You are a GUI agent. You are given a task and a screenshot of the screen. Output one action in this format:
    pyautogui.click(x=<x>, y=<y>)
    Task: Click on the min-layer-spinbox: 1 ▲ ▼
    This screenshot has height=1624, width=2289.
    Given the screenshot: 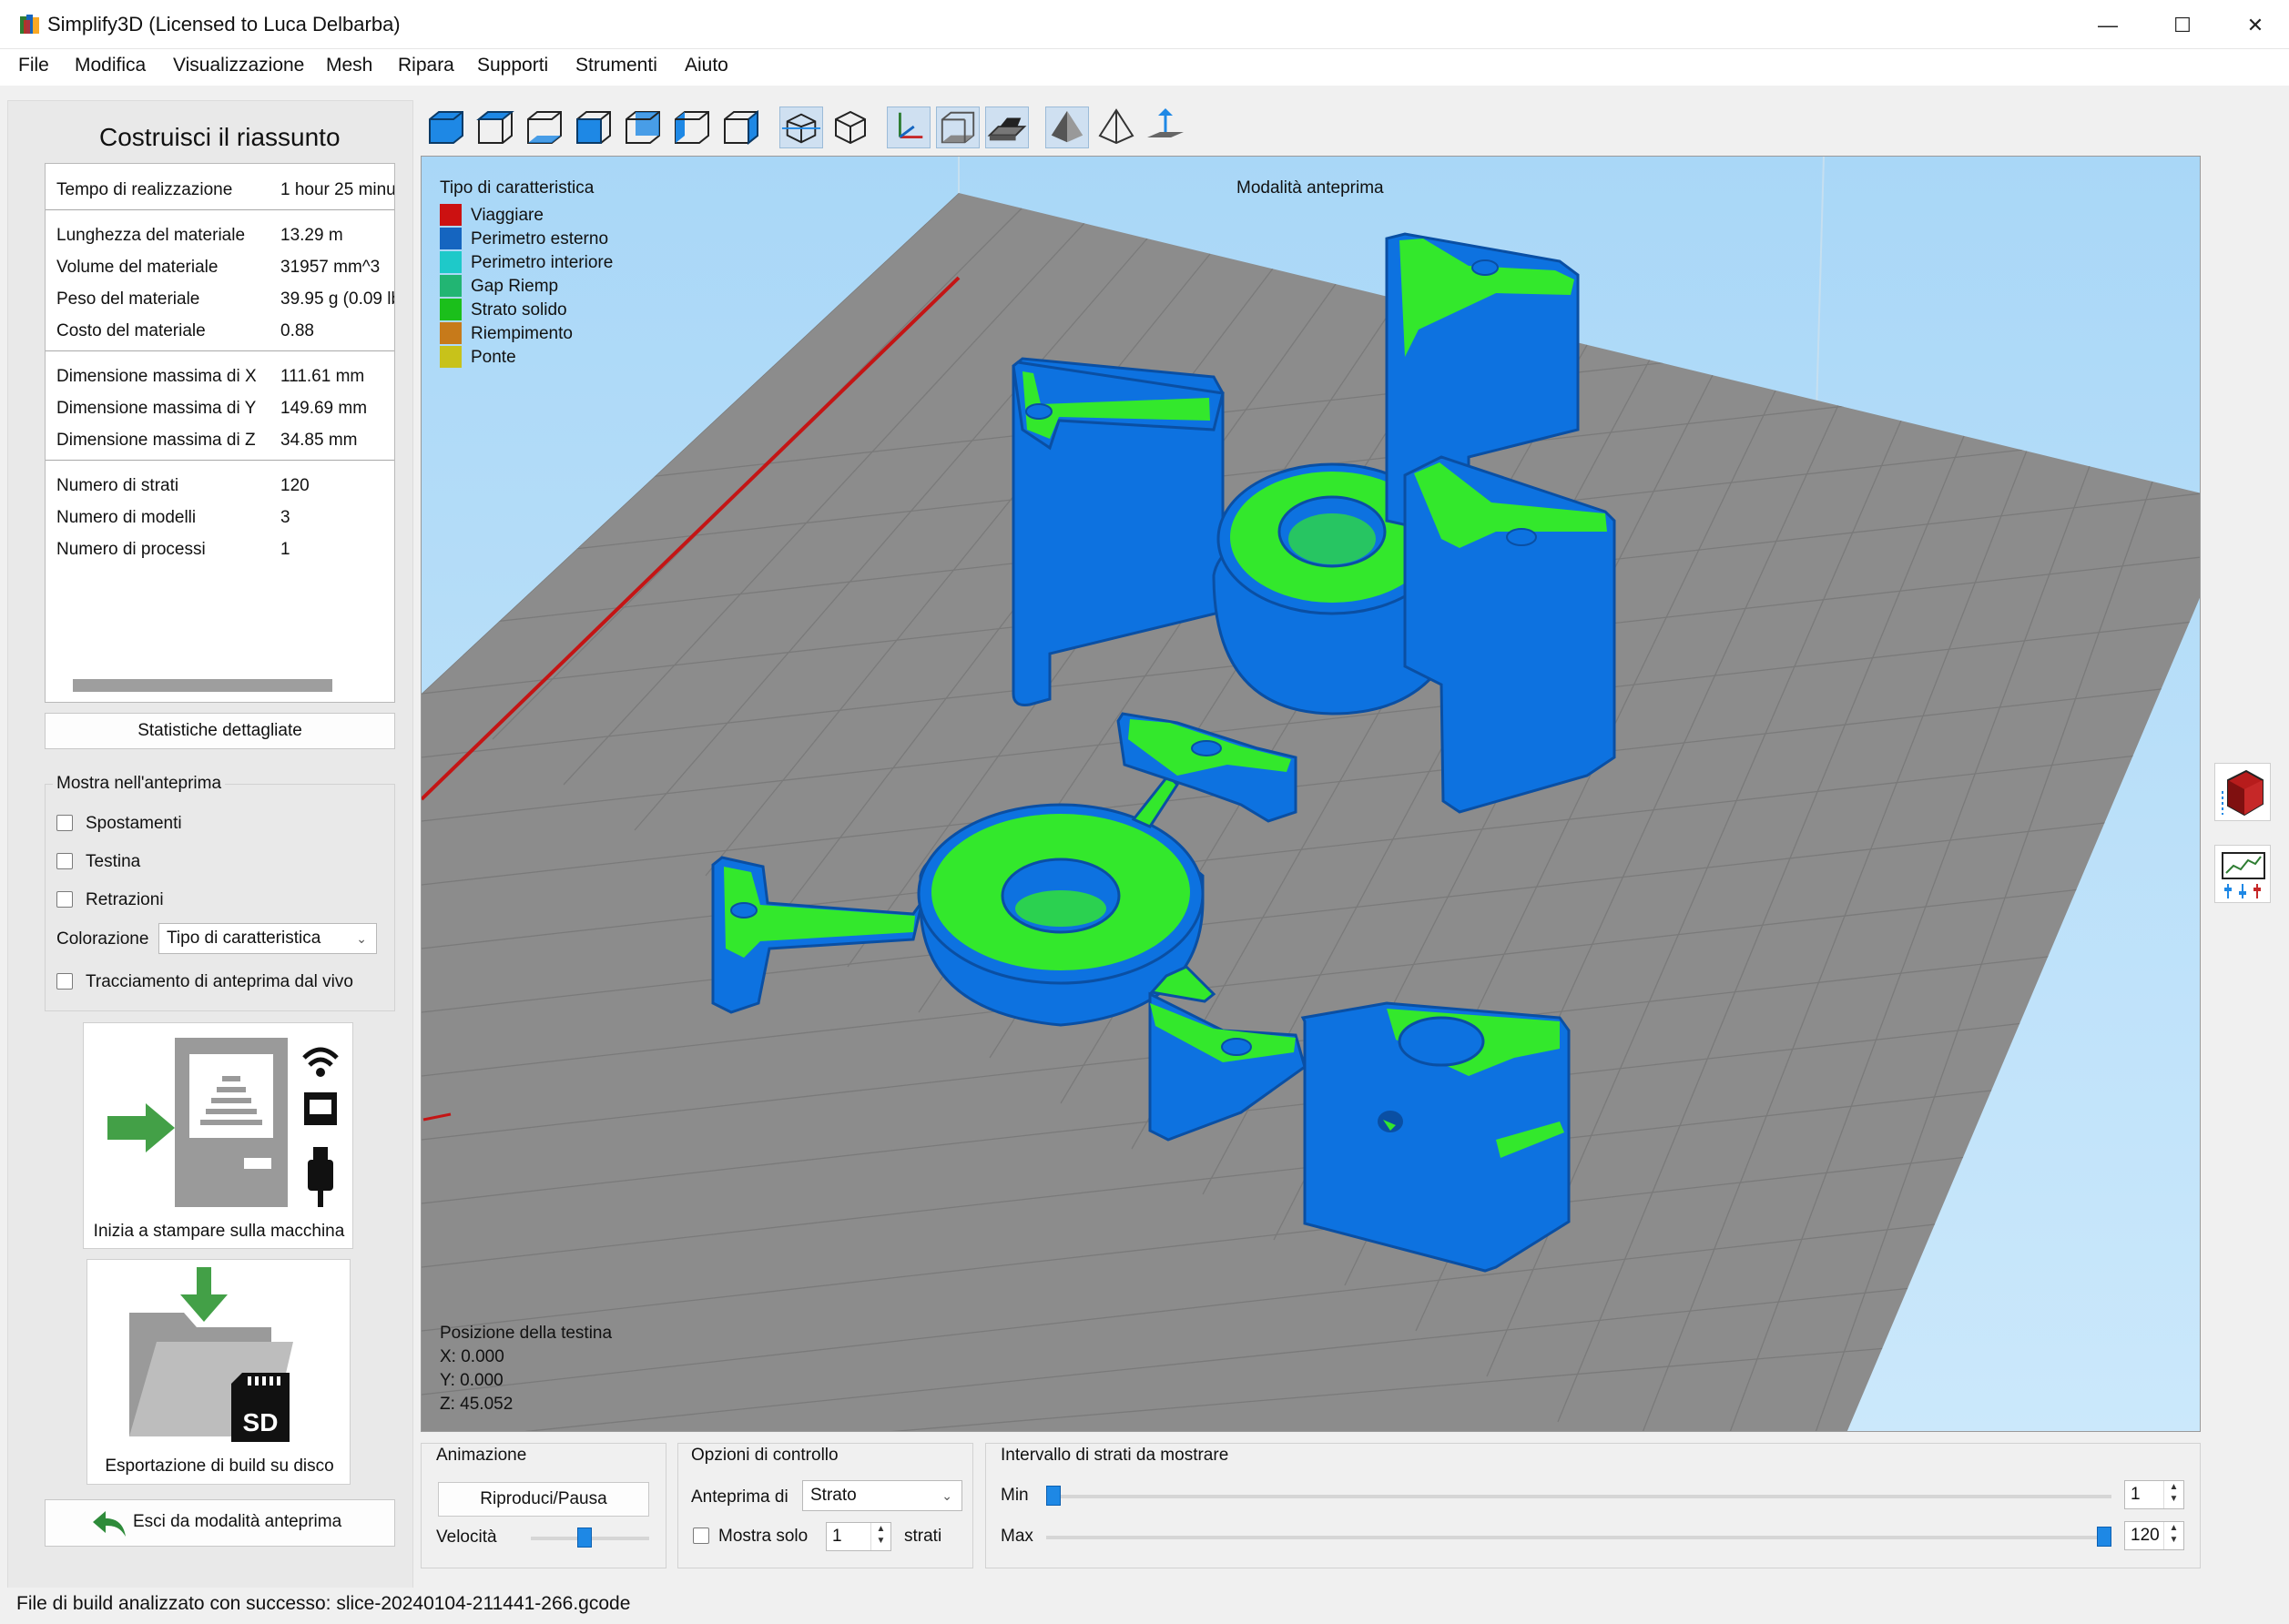 What is the action you would take?
    pyautogui.click(x=2154, y=1494)
    